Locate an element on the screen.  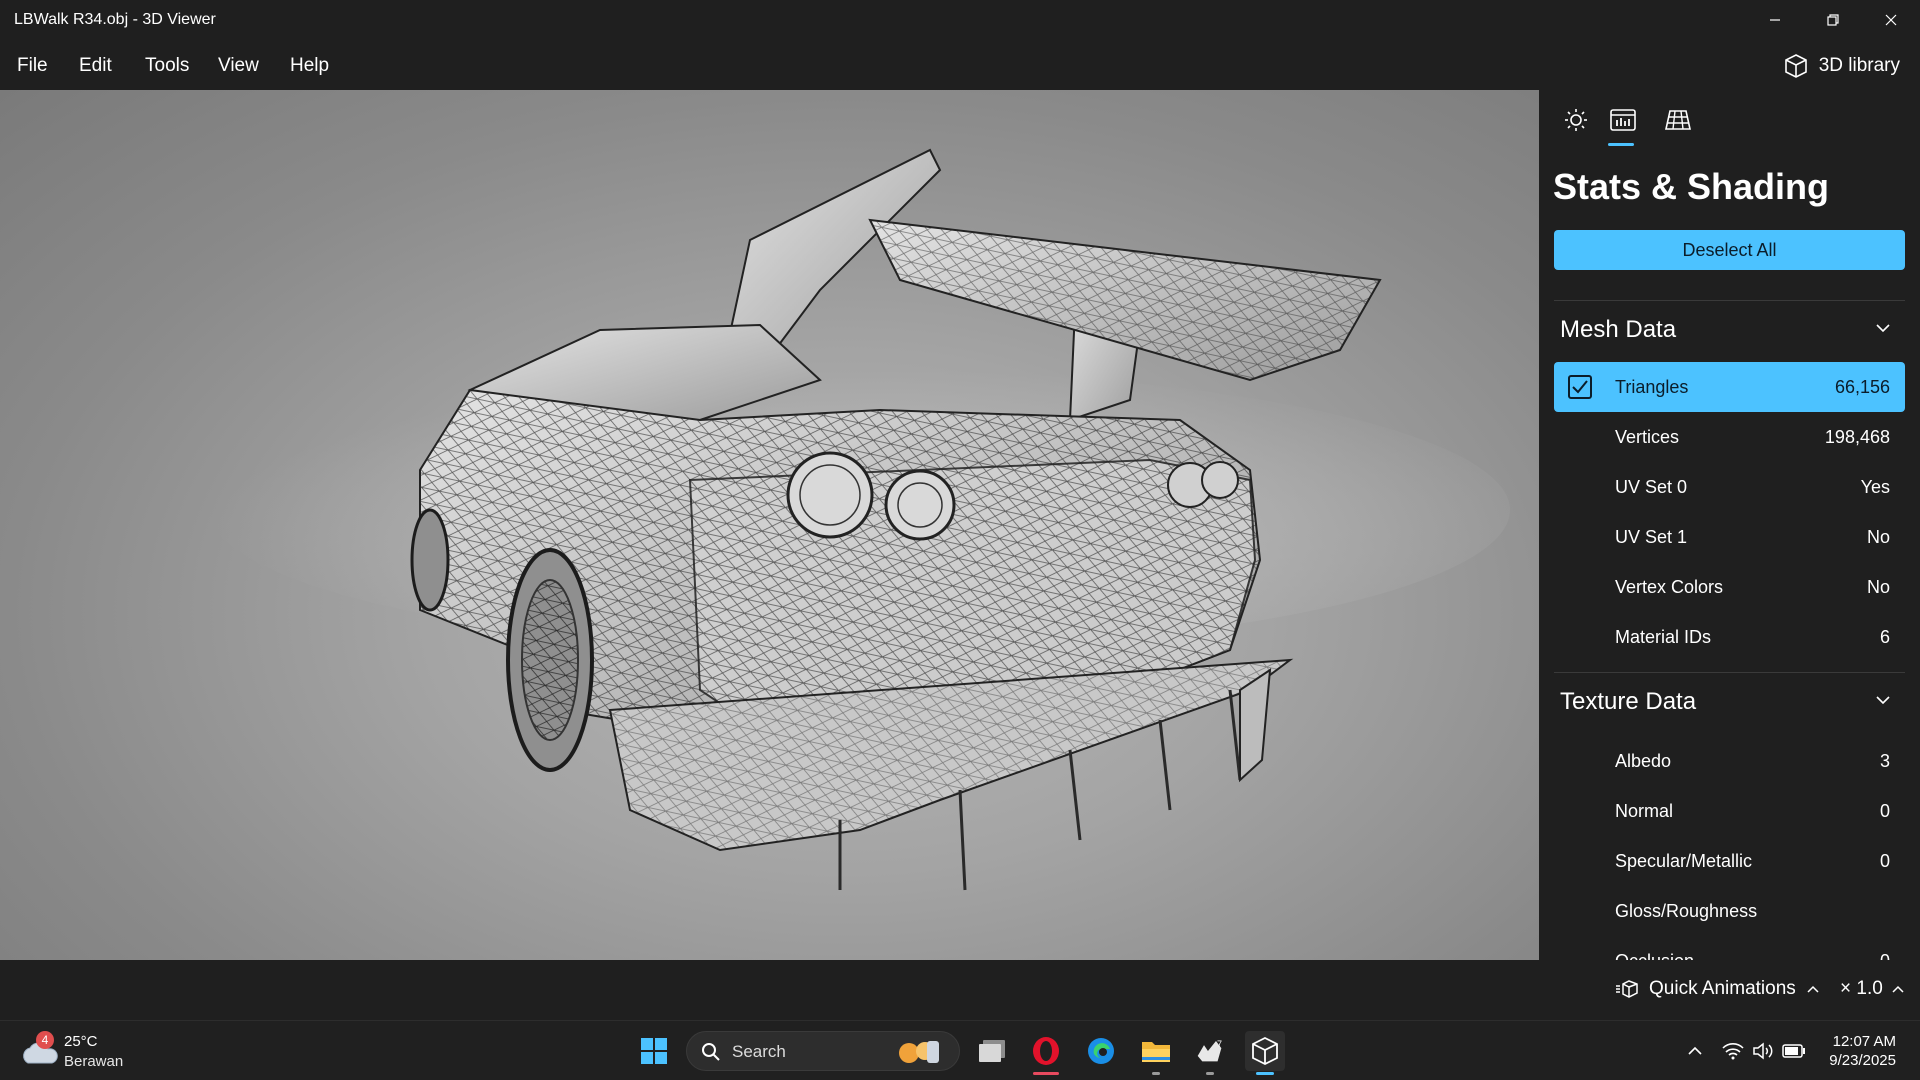
edge-taskbar-button is located at coordinates (1101, 1051).